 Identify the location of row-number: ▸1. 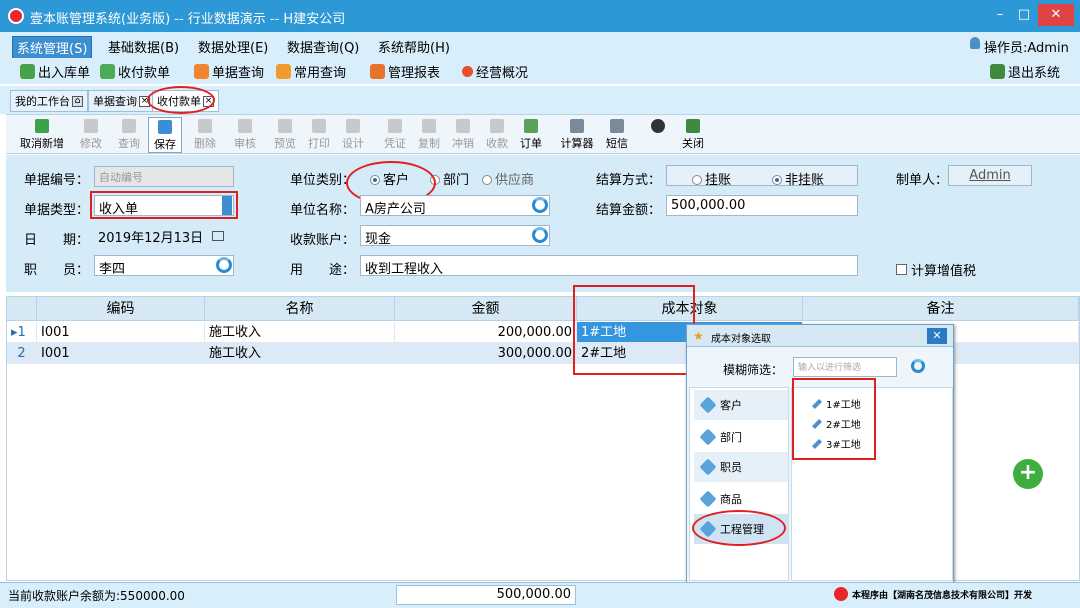
(22, 332).